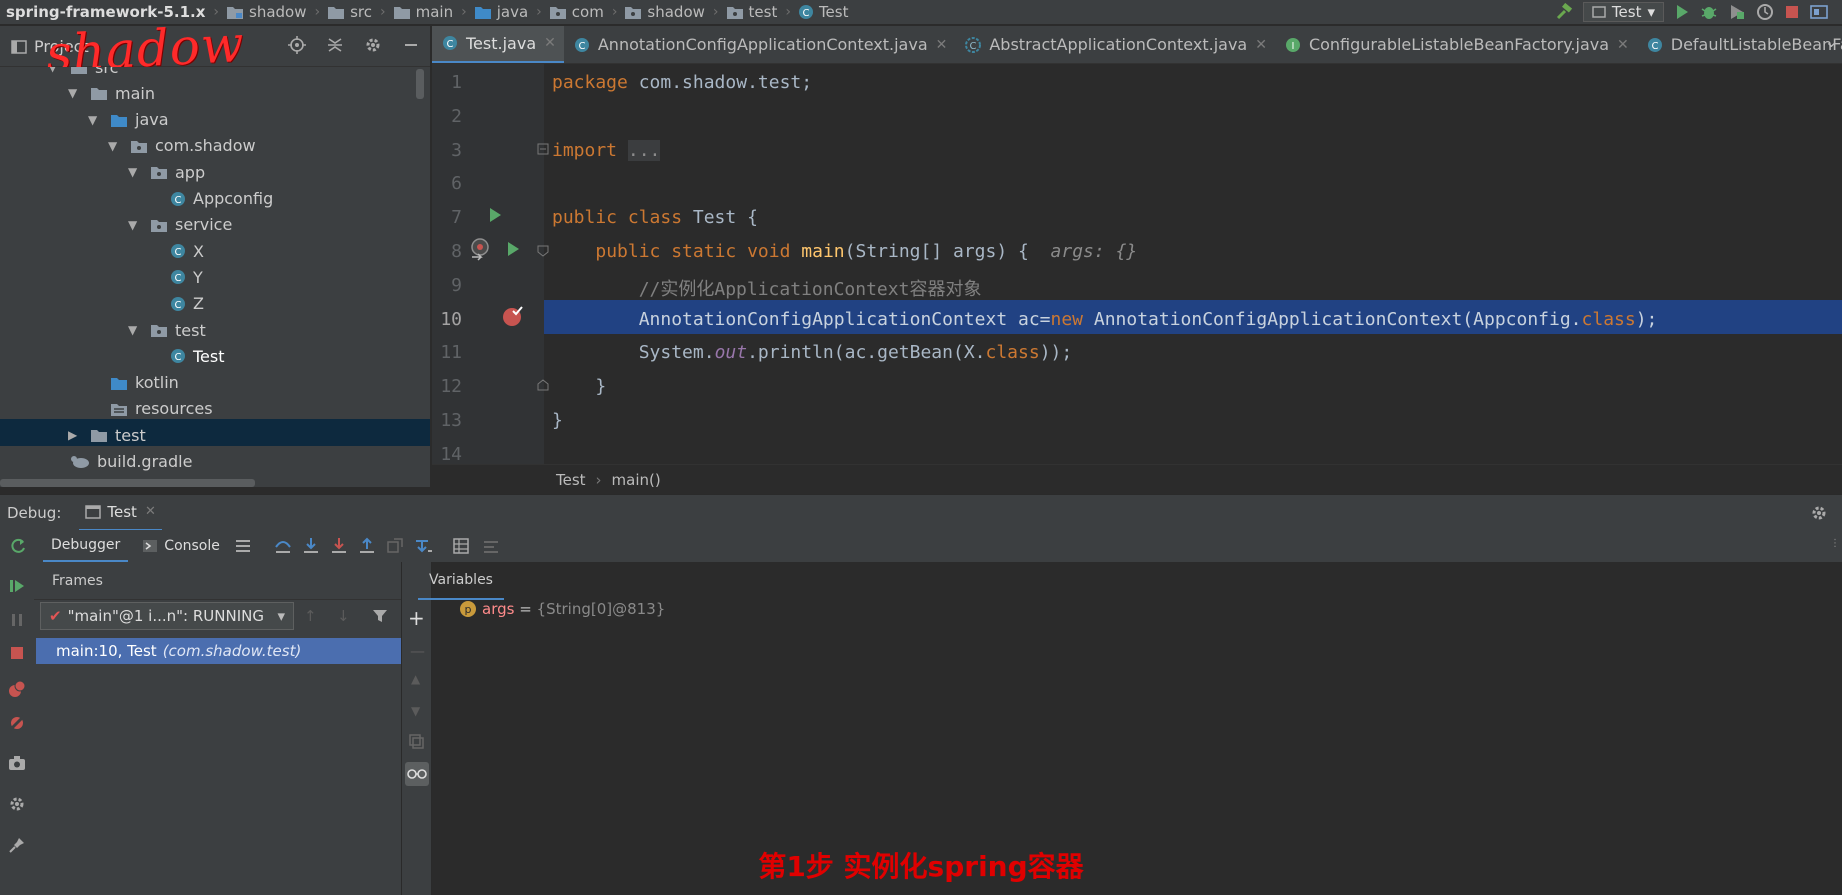  Describe the element at coordinates (176, 304) in the screenshot. I see `tree-node: CZ` at that location.